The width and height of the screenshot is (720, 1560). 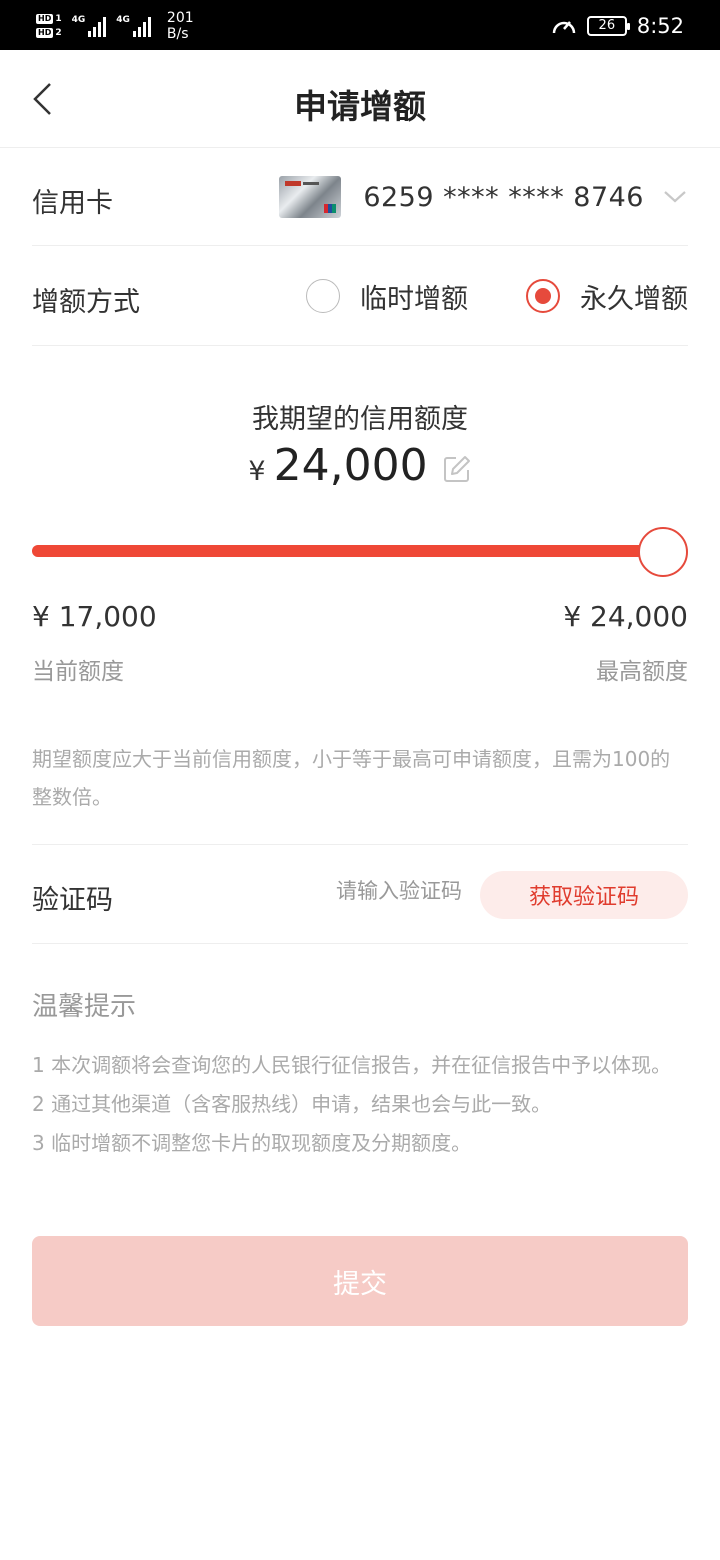 I want to click on header: 申请增额, so click(x=360, y=99).